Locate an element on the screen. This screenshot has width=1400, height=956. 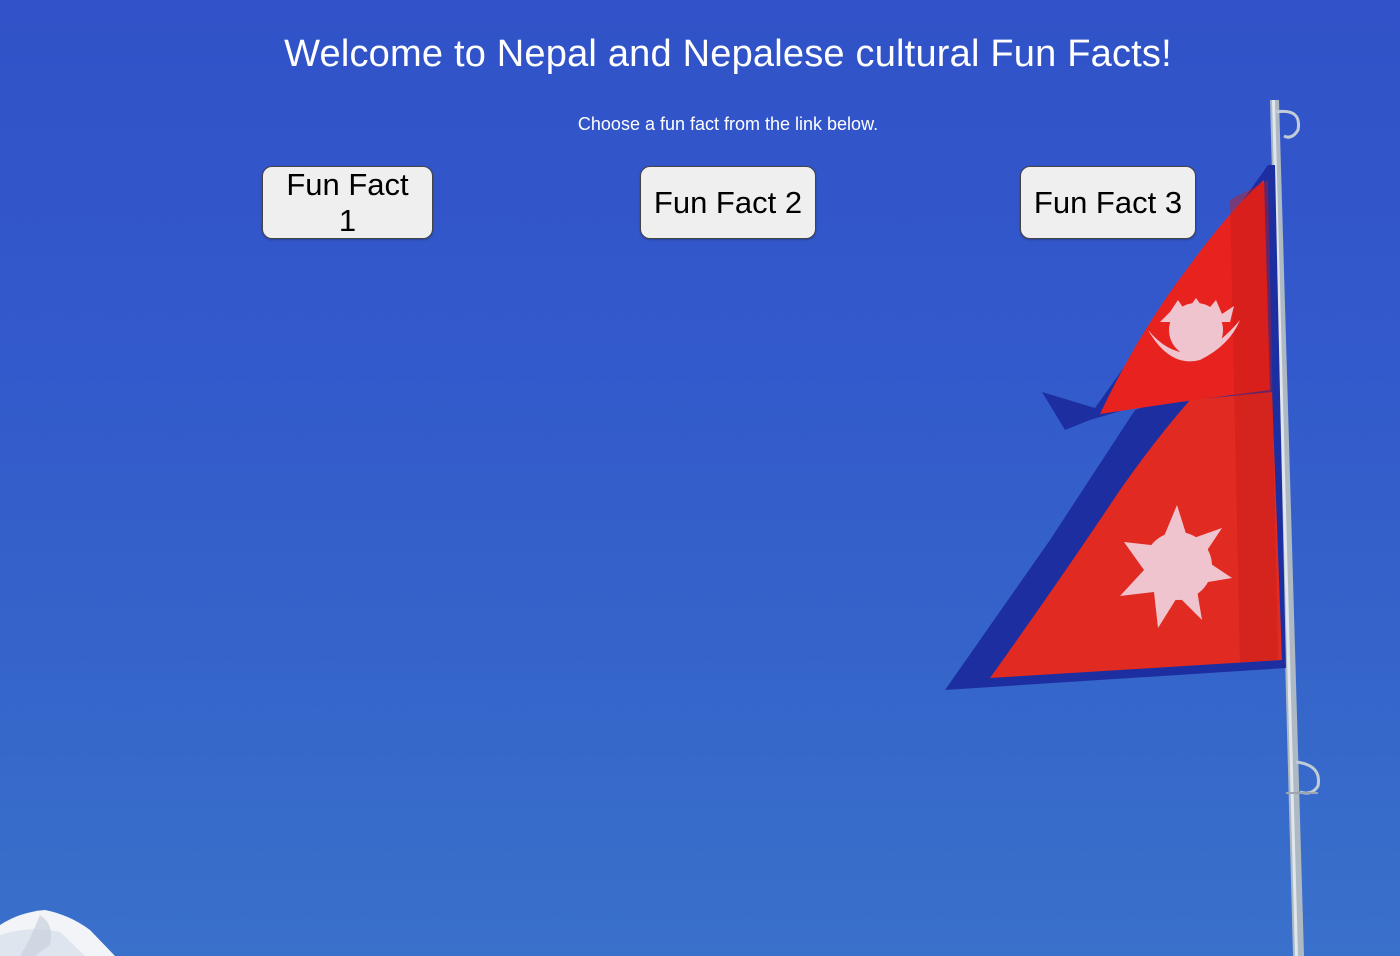
fun-fact-3-button: Fun Fact 3 is located at coordinates (1108, 202).